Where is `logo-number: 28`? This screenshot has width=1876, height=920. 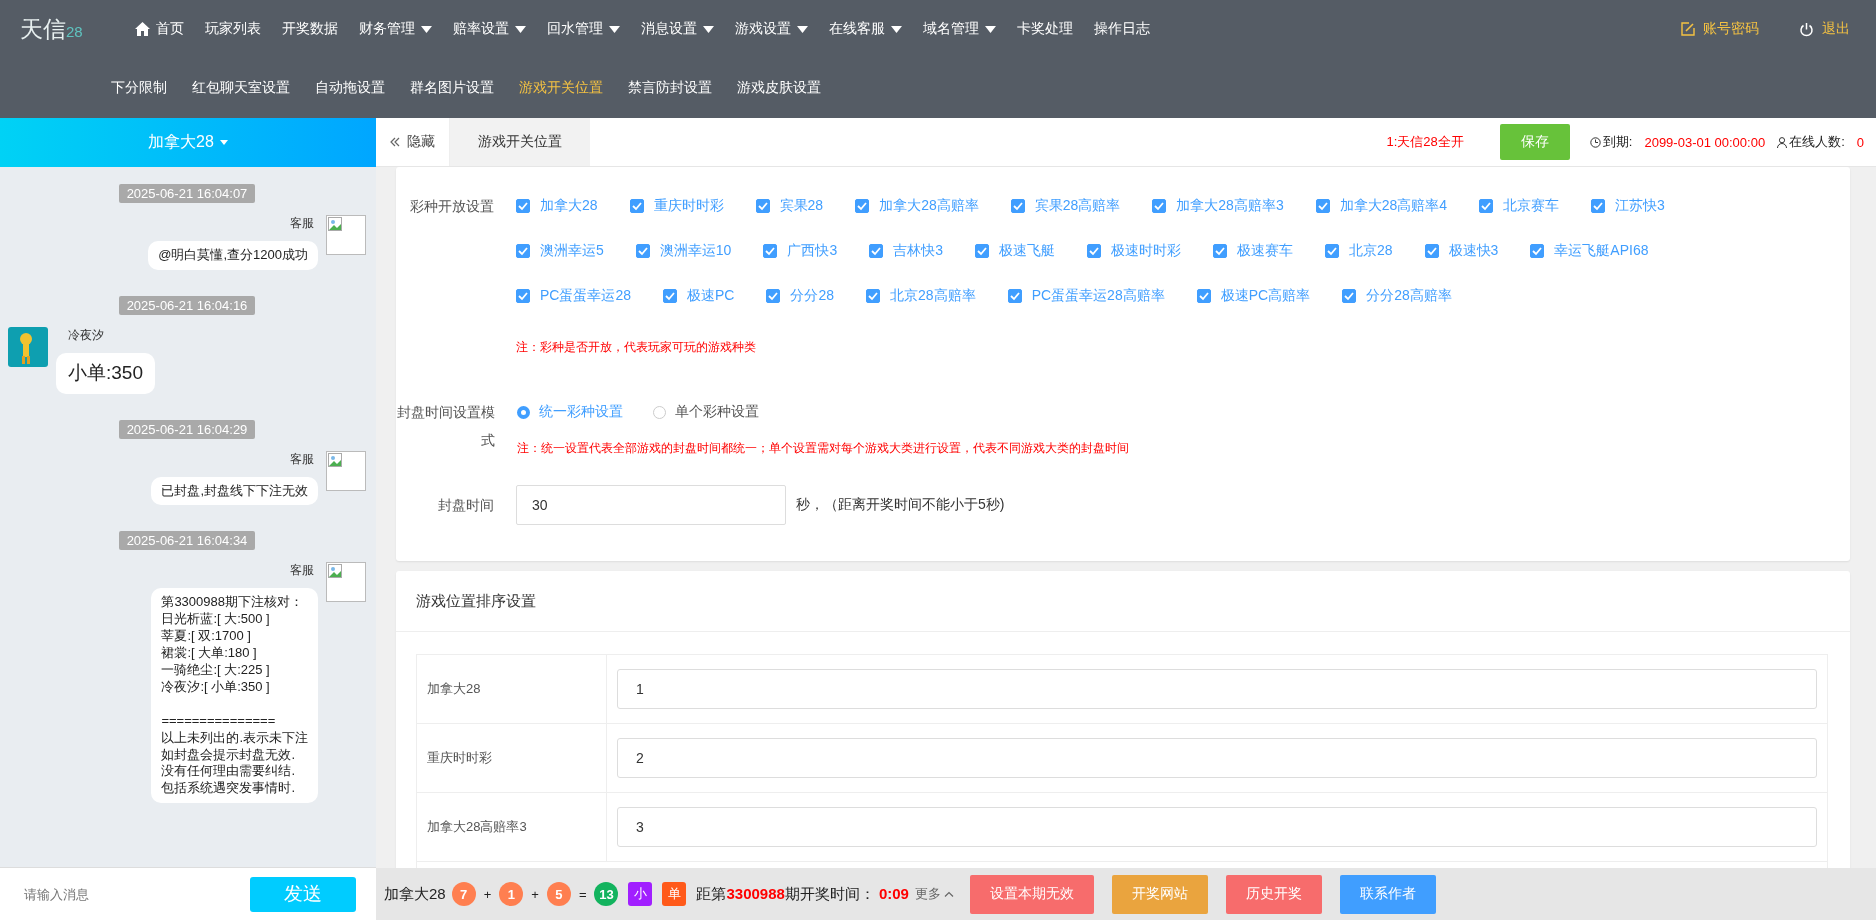
logo-number: 28 is located at coordinates (74, 31).